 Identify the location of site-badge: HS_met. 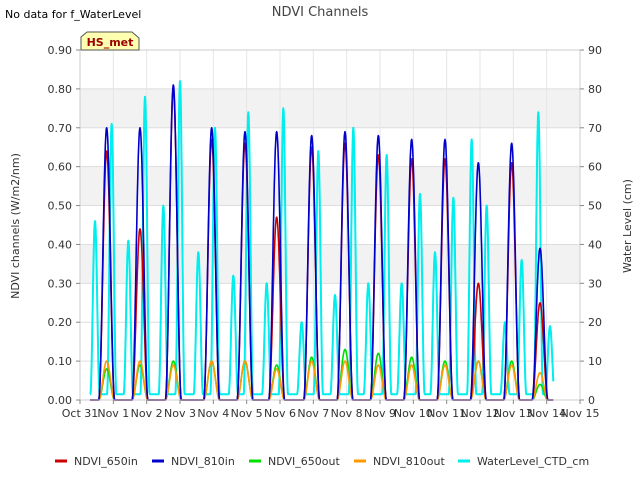
(110, 41).